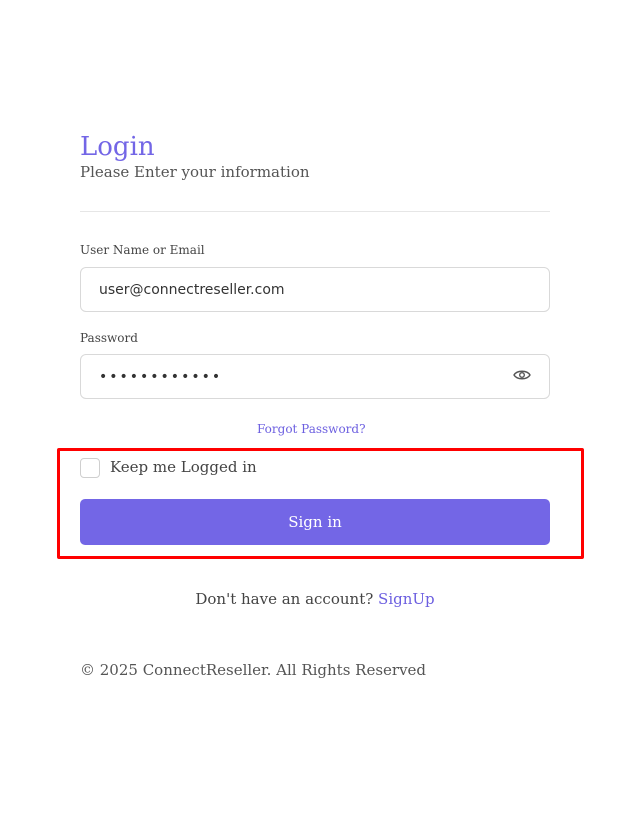 The width and height of the screenshot is (625, 814). I want to click on password-label: Password, so click(109, 338).